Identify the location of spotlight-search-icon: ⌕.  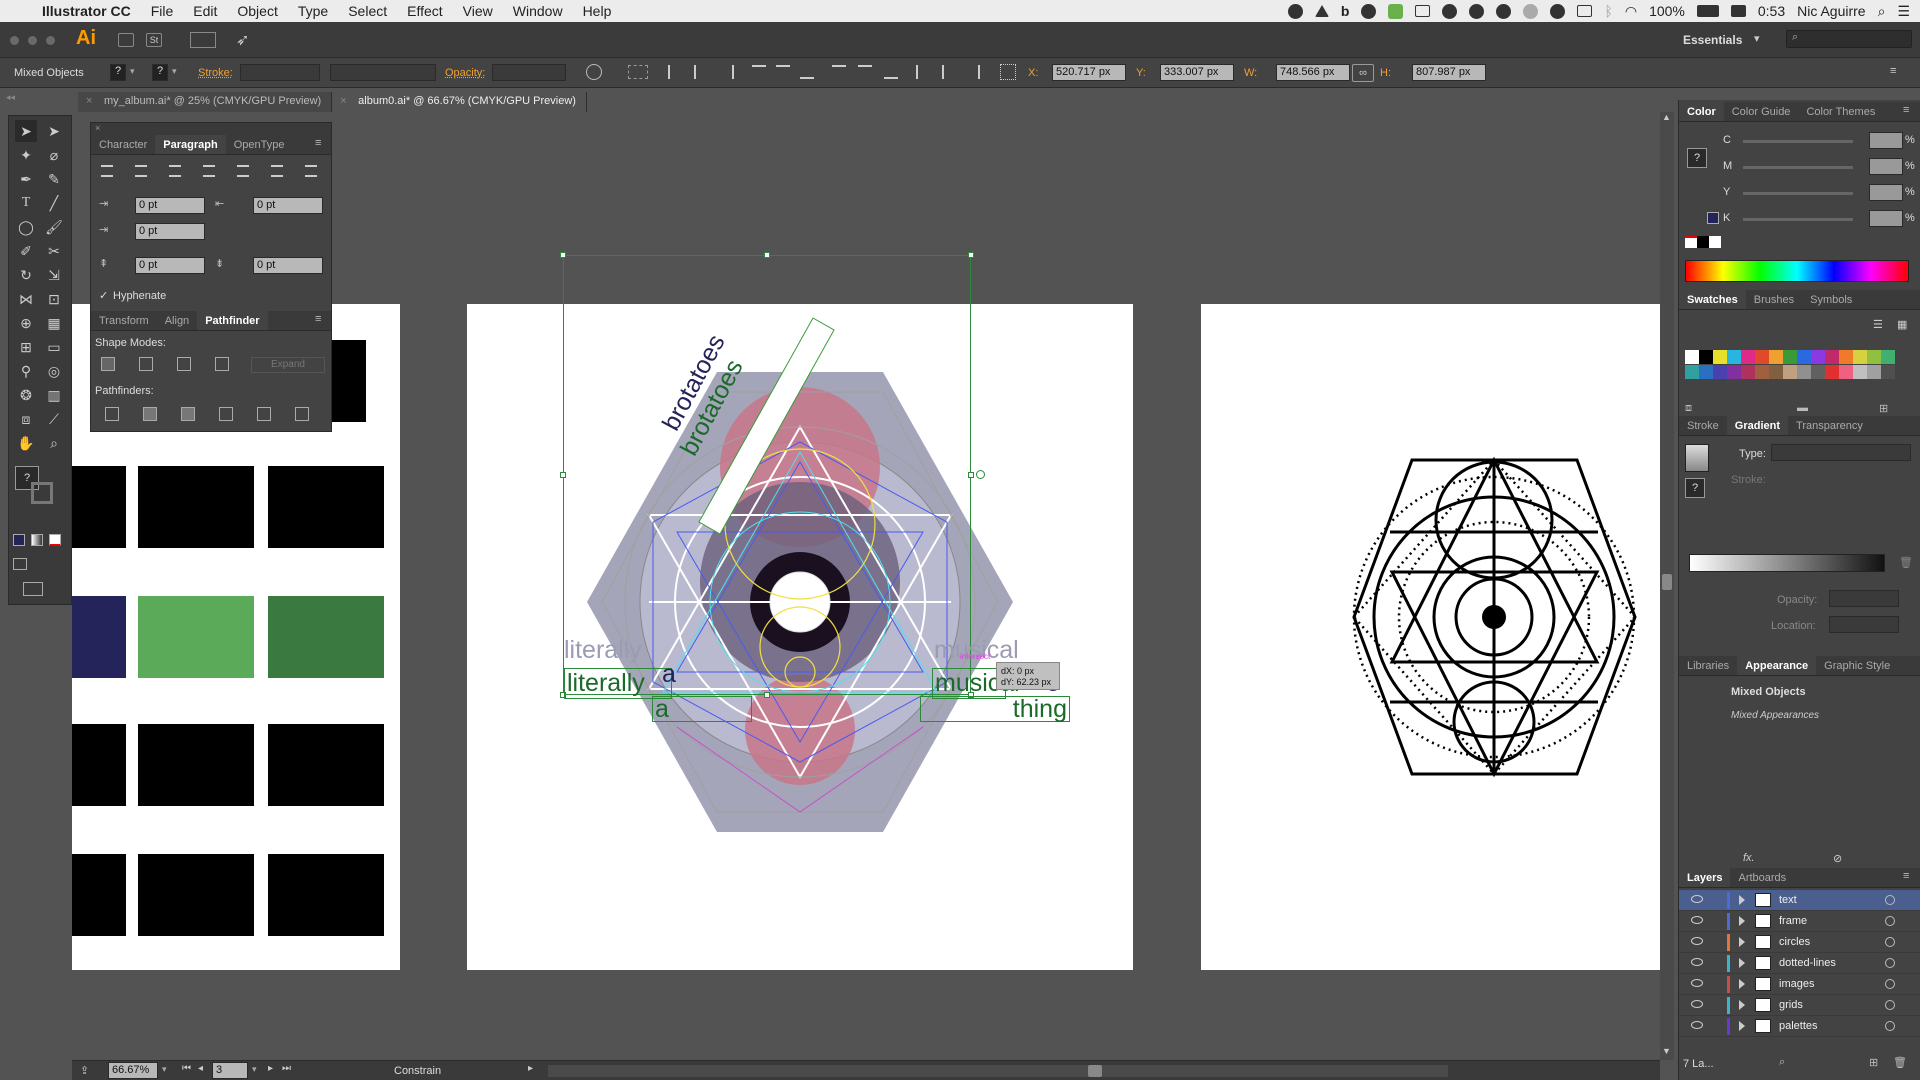
(1882, 11).